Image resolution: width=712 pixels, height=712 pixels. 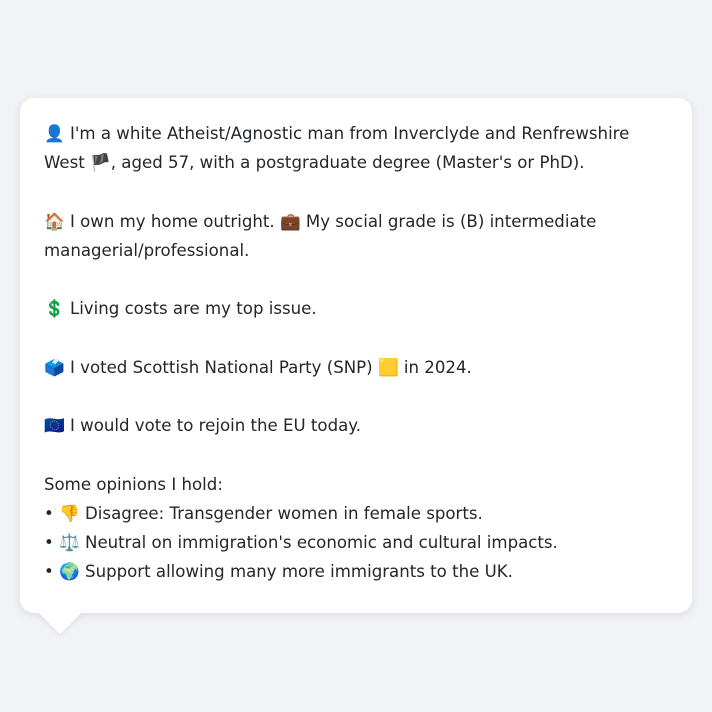 What do you see at coordinates (100, 162) in the screenshot?
I see `scotland-flag-icon: 🏴` at bounding box center [100, 162].